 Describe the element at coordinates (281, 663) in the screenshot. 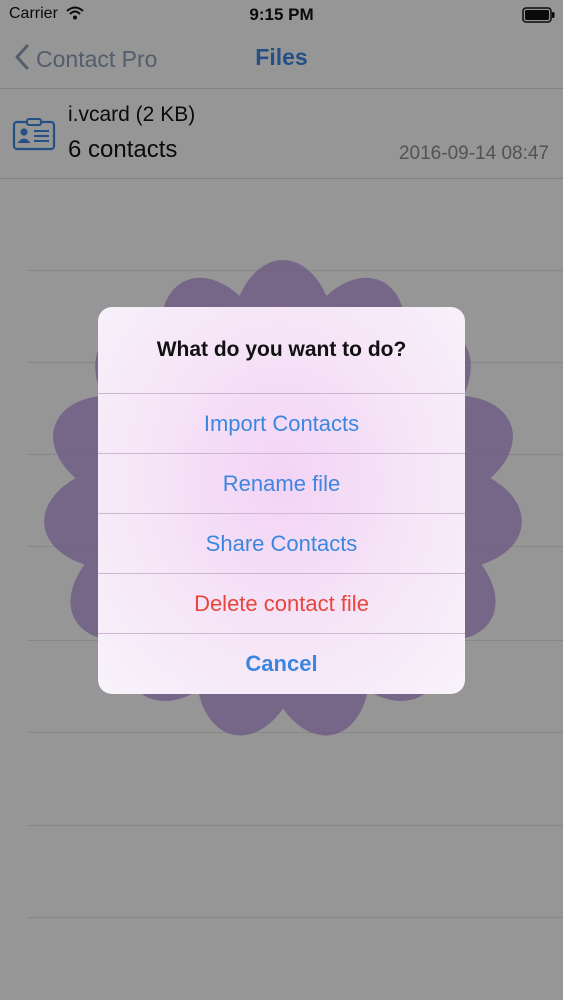

I see `cancel-button: Cancel` at that location.